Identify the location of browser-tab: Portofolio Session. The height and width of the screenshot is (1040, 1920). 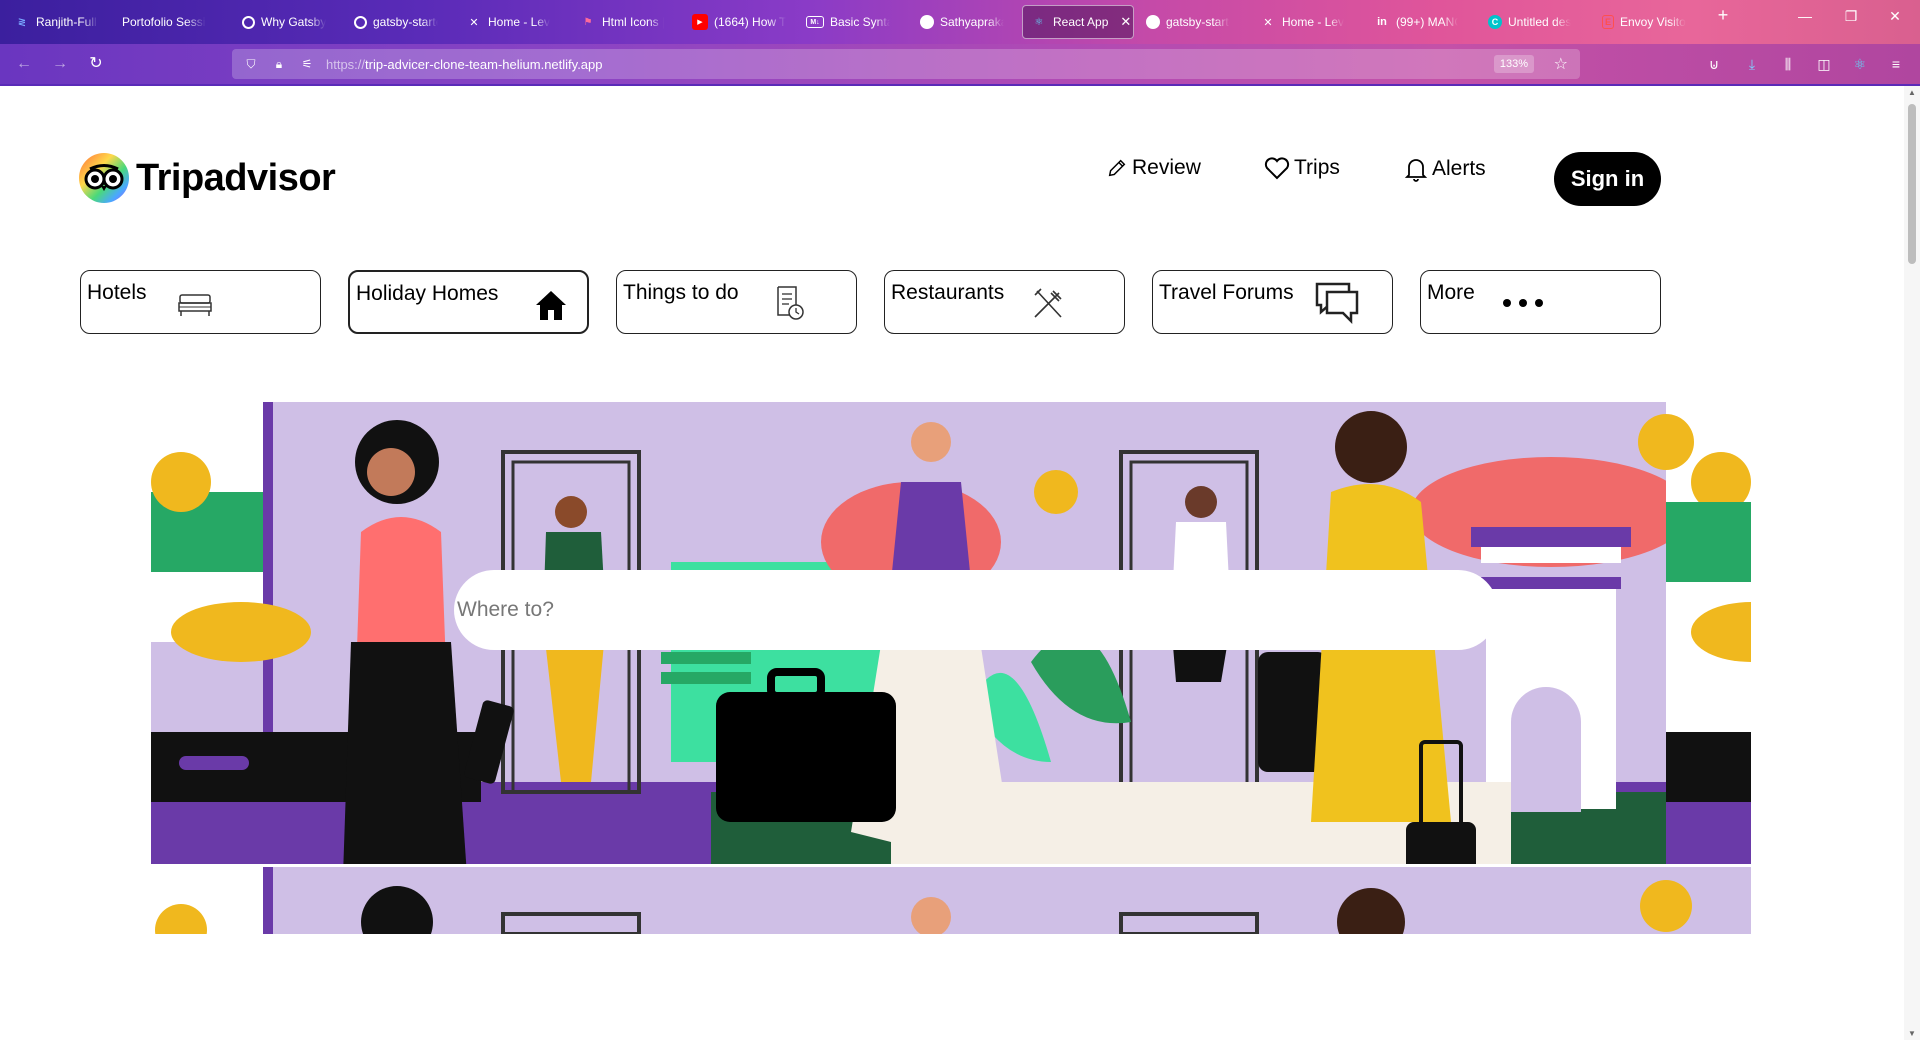
(164, 22).